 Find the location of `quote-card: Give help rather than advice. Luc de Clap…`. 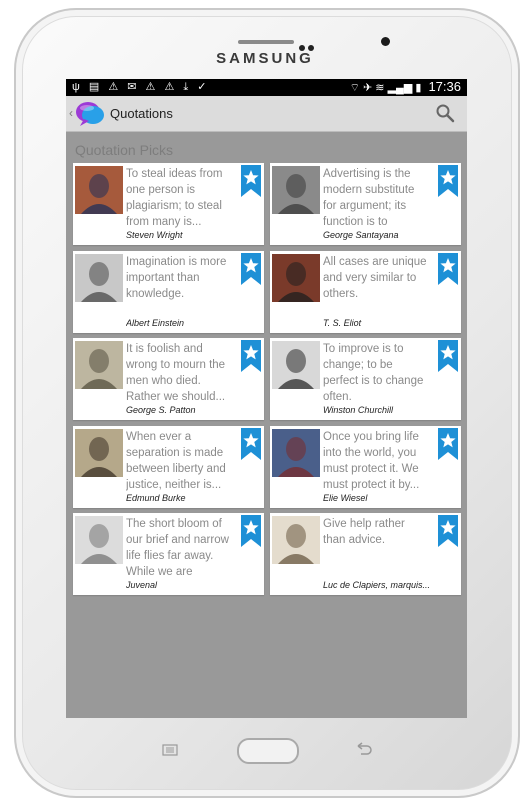

quote-card: Give help rather than advice. Luc de Clap… is located at coordinates (365, 554).